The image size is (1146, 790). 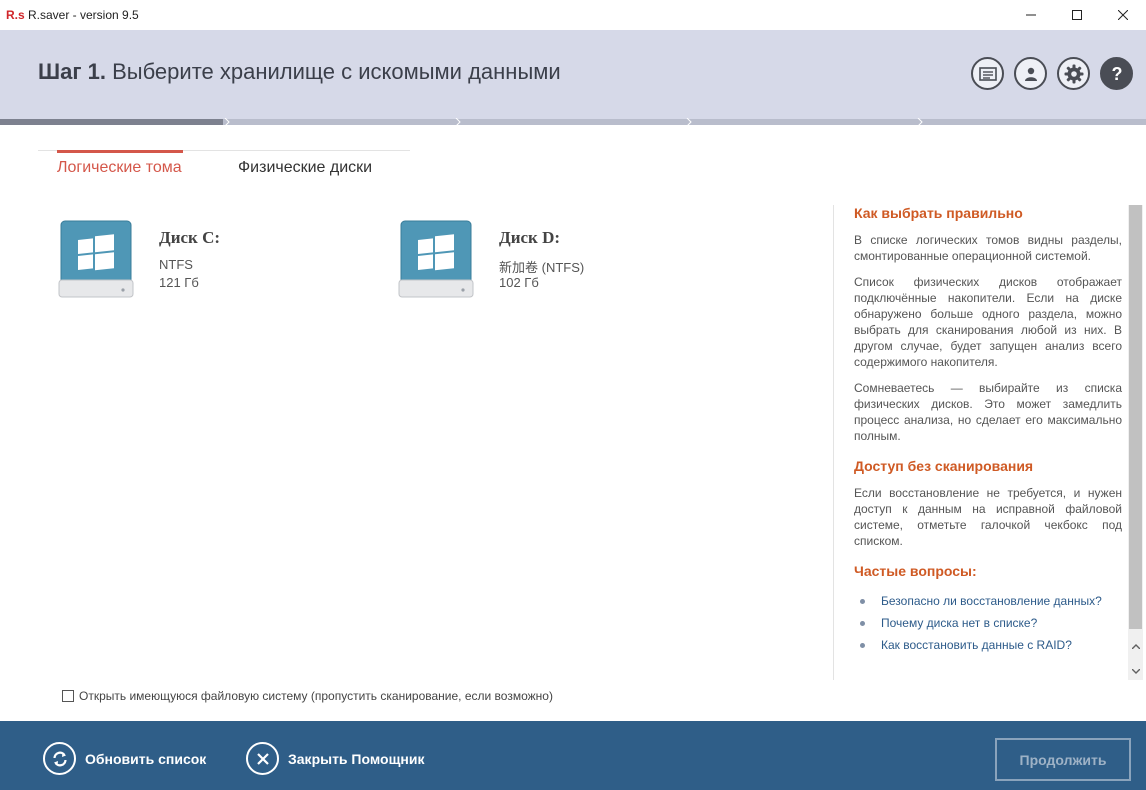 What do you see at coordinates (938, 213) in the screenshot?
I see `help-heading-choose: Как выбрать правильно` at bounding box center [938, 213].